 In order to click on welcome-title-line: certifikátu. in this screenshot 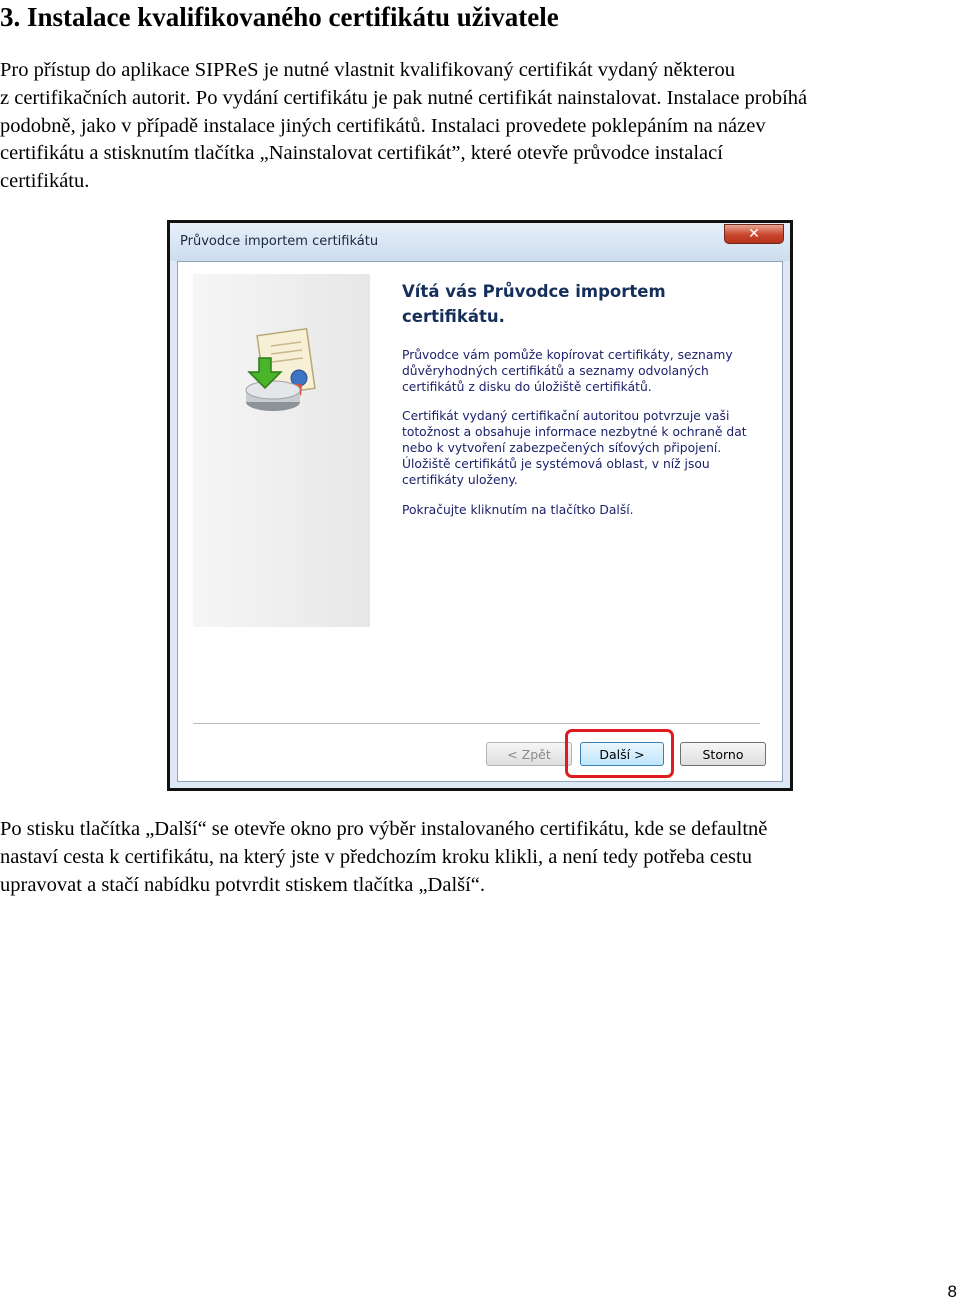, I will do `click(453, 316)`.